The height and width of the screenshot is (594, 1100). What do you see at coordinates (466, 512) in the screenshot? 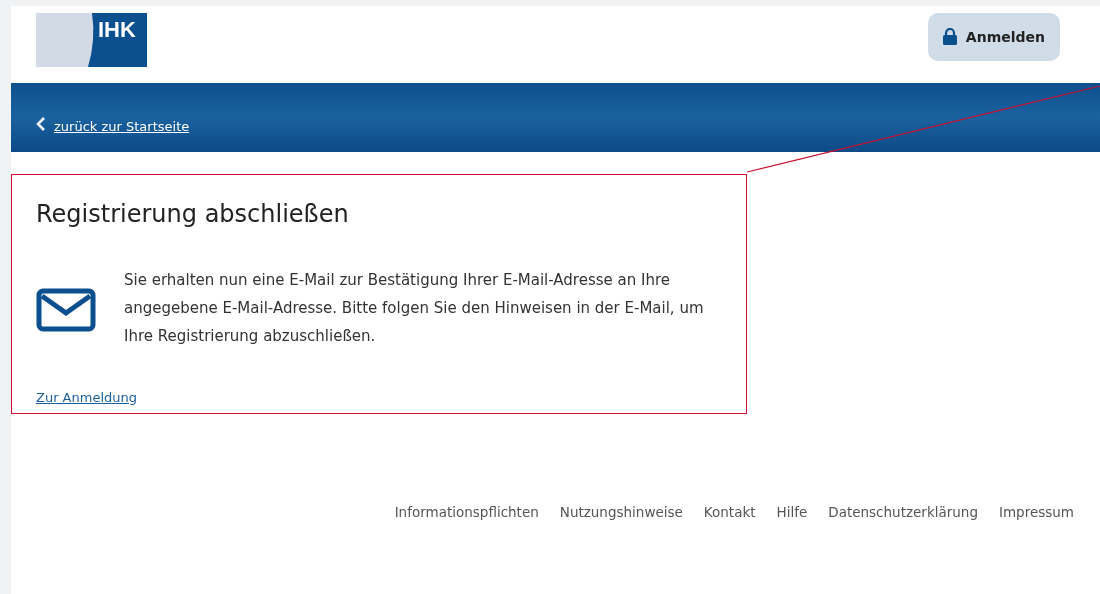
I see `footer-link: Informationspflichten` at bounding box center [466, 512].